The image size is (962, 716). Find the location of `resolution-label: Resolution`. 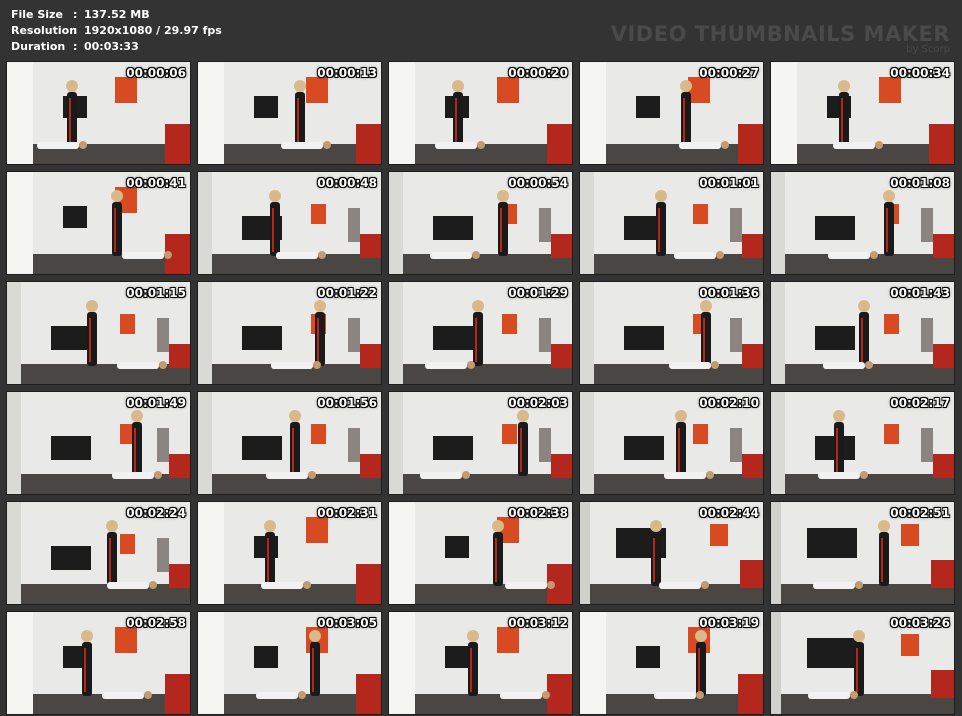

resolution-label: Resolution is located at coordinates (44, 30).